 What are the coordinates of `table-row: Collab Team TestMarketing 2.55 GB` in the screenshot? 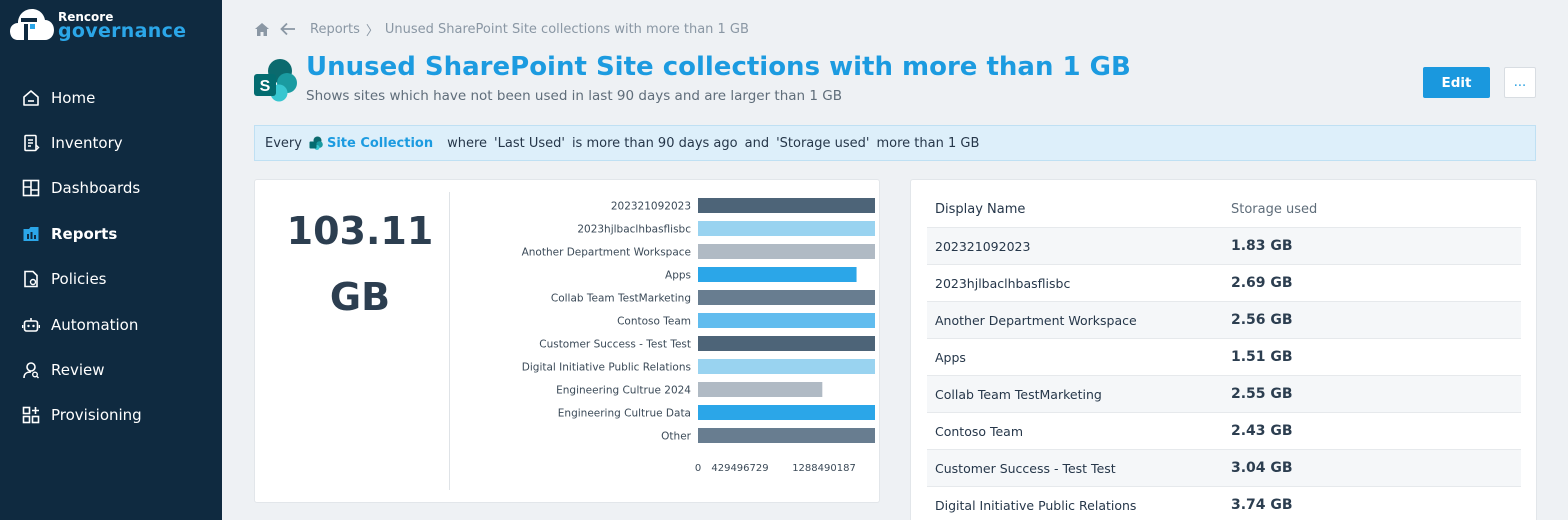 It's located at (1224, 394).